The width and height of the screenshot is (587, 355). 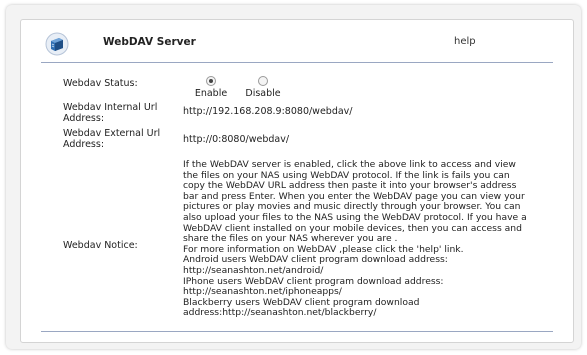 What do you see at coordinates (112, 133) in the screenshot?
I see `external-url-label-line1: Webdav External Url` at bounding box center [112, 133].